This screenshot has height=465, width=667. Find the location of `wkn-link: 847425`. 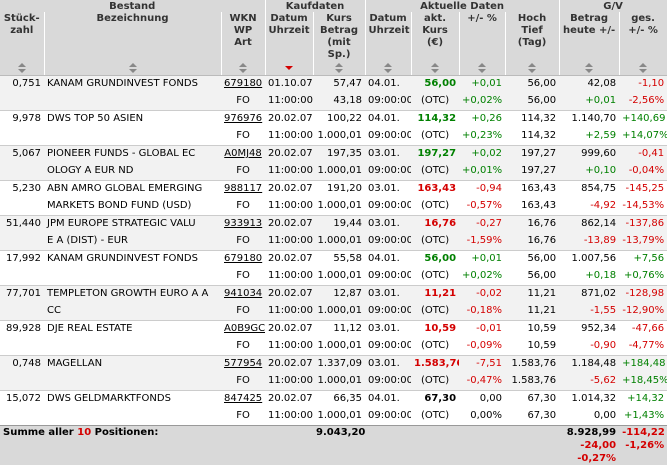

wkn-link: 847425 is located at coordinates (243, 400).